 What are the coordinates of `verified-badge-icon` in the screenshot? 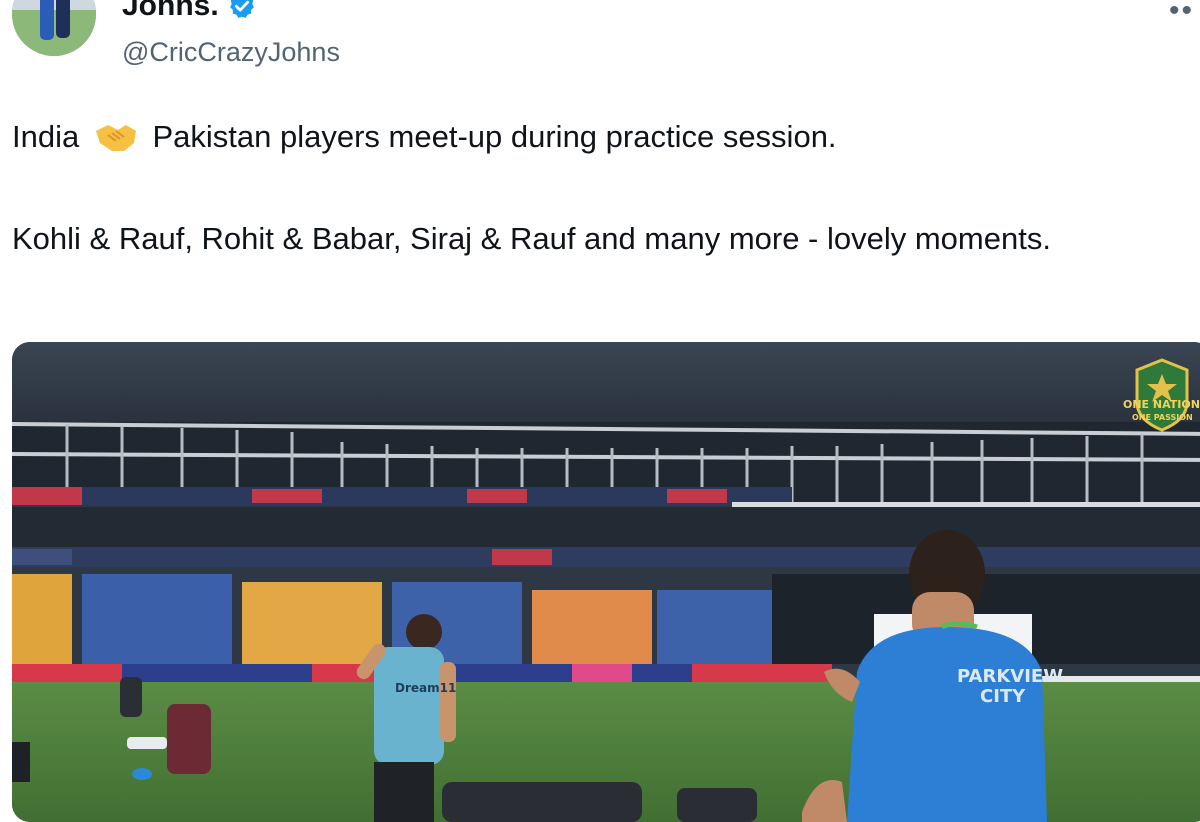 It's located at (241, 9).